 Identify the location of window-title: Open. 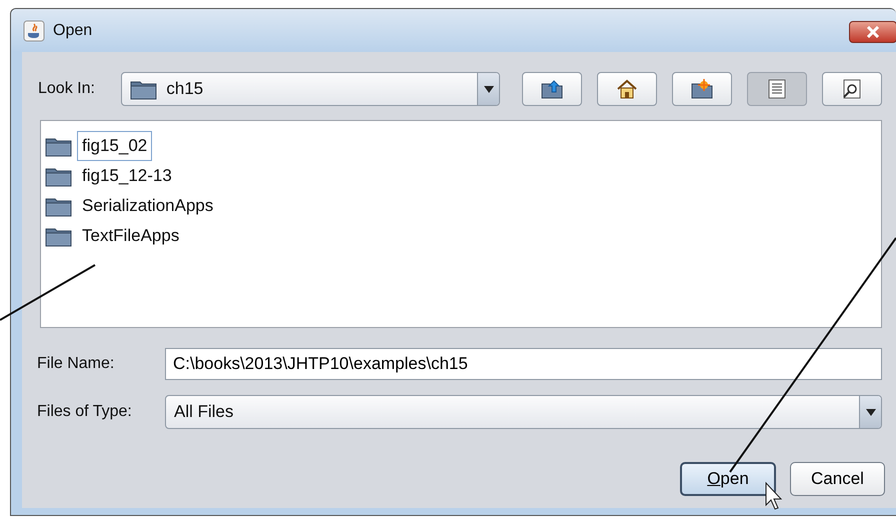
(72, 30).